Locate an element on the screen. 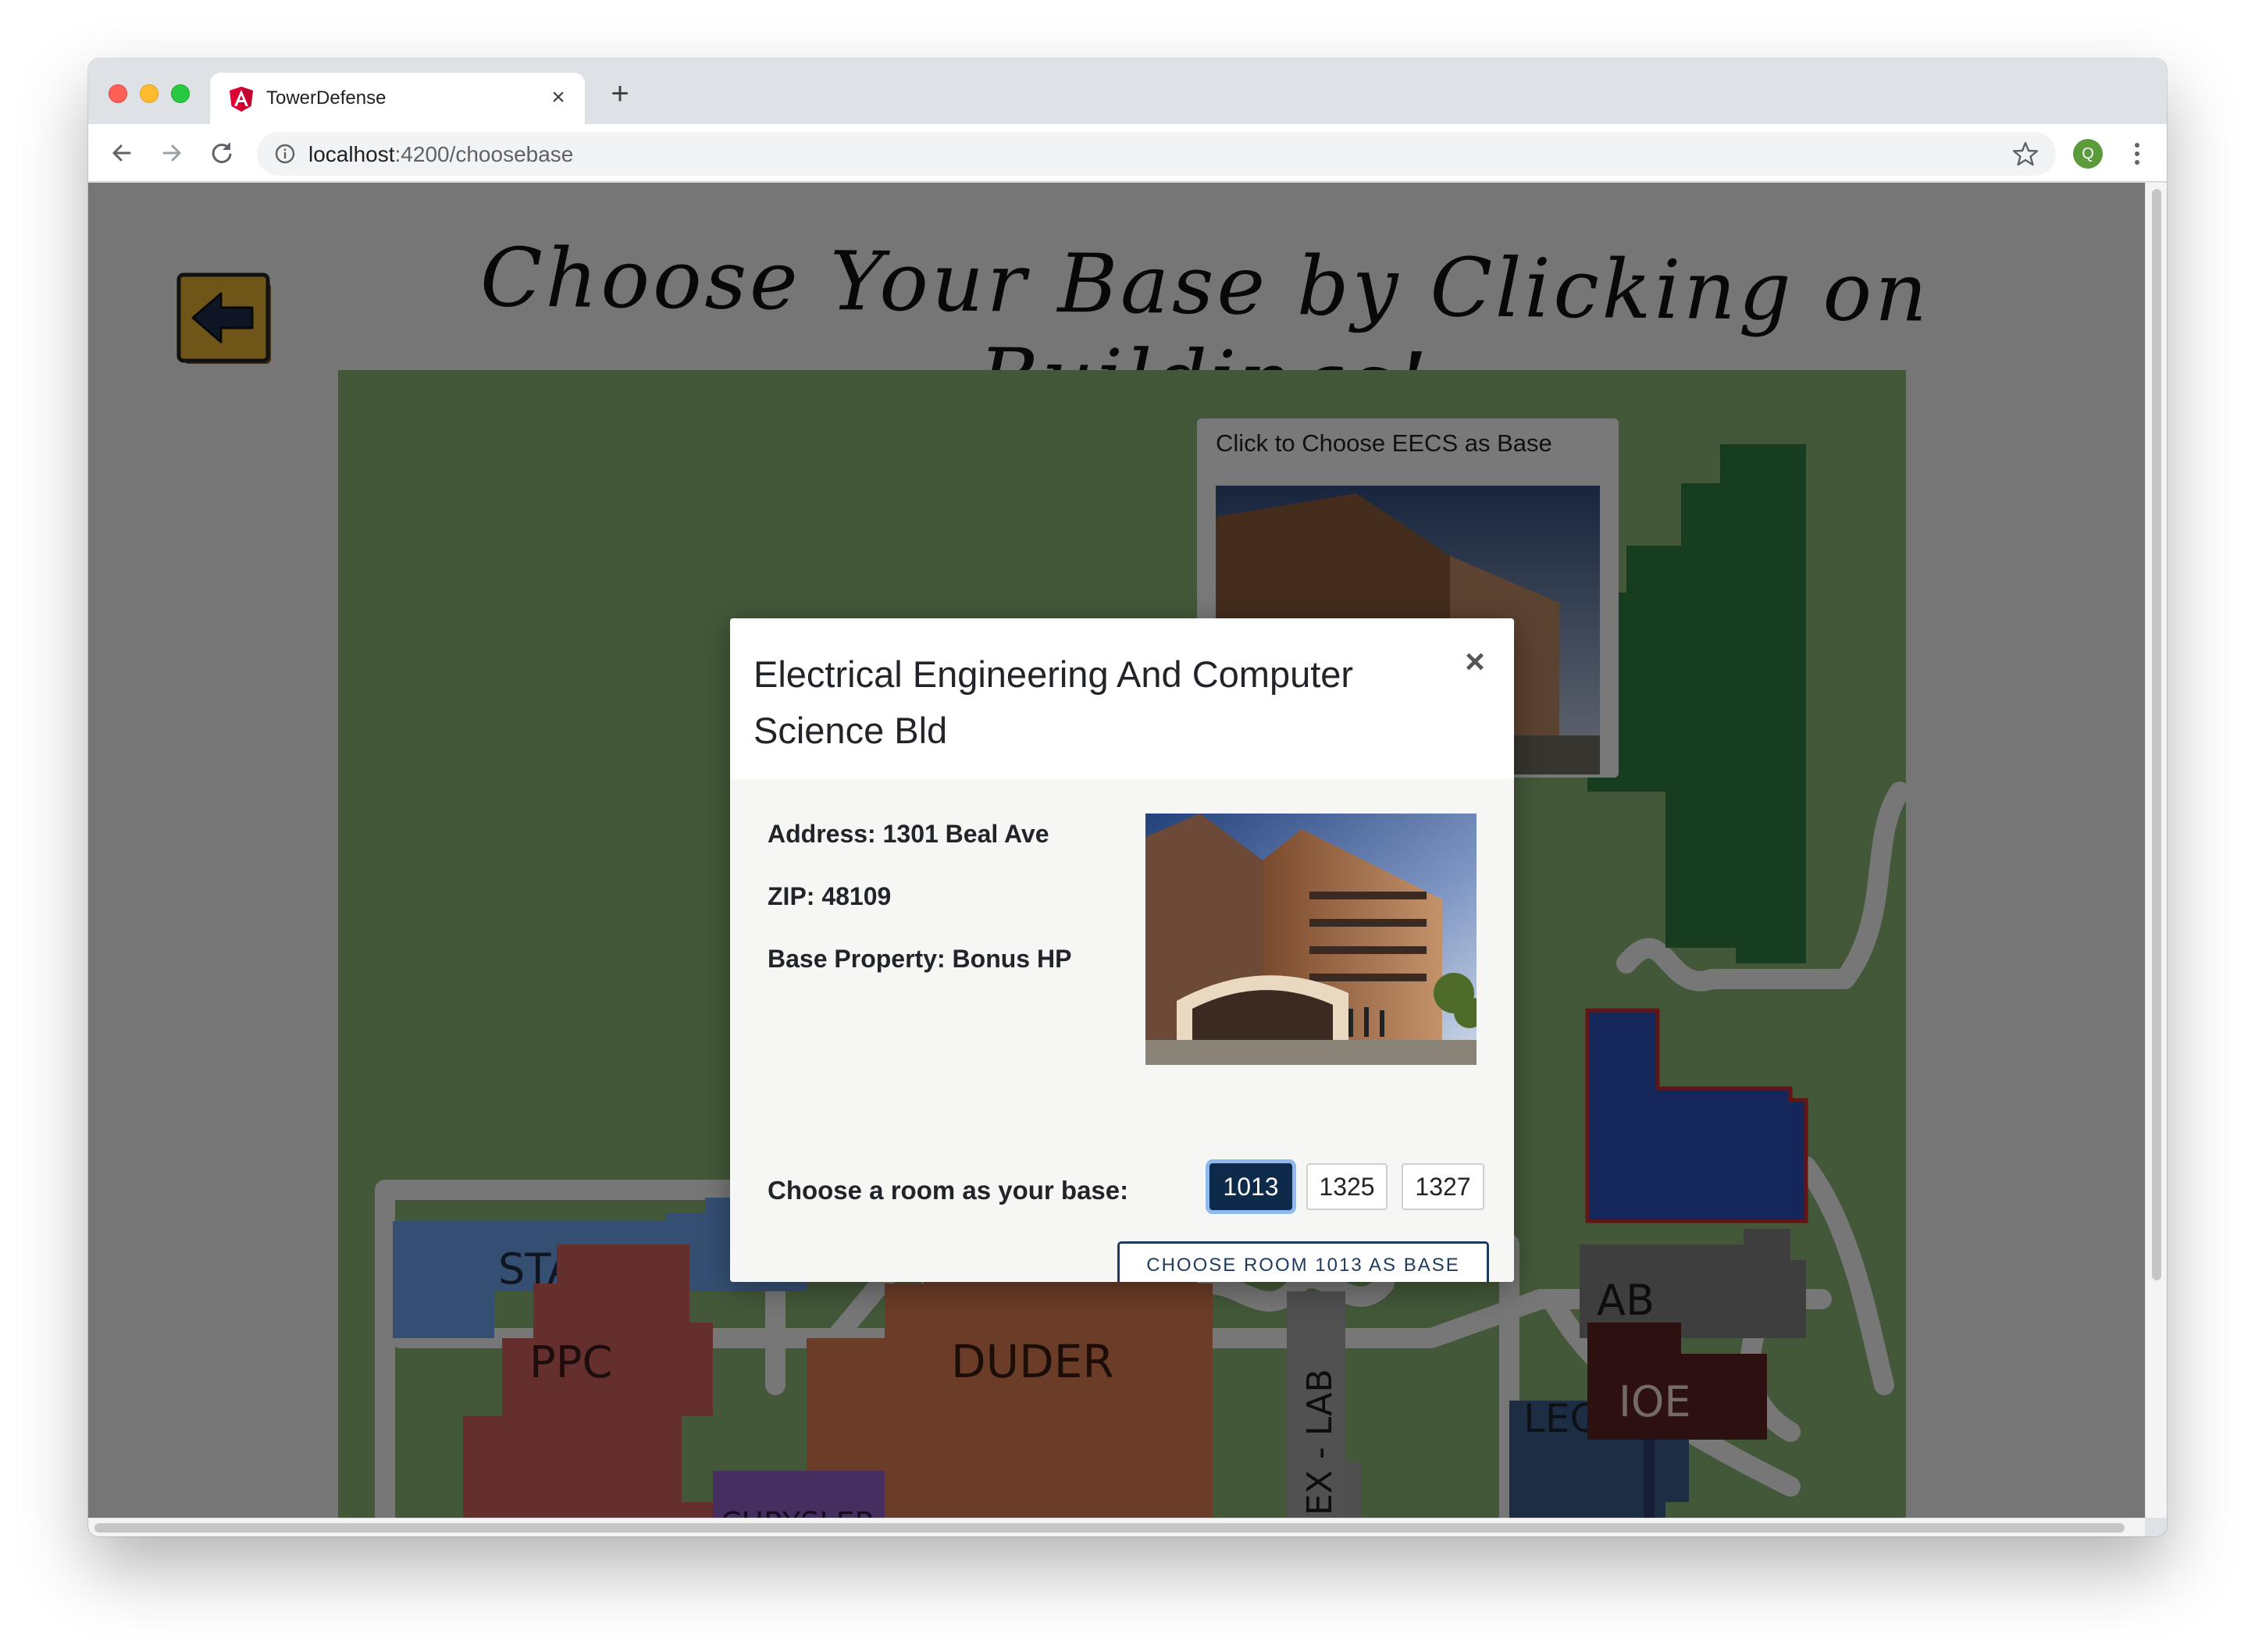  room-prompt: Choose a room as your base: is located at coordinates (948, 1190).